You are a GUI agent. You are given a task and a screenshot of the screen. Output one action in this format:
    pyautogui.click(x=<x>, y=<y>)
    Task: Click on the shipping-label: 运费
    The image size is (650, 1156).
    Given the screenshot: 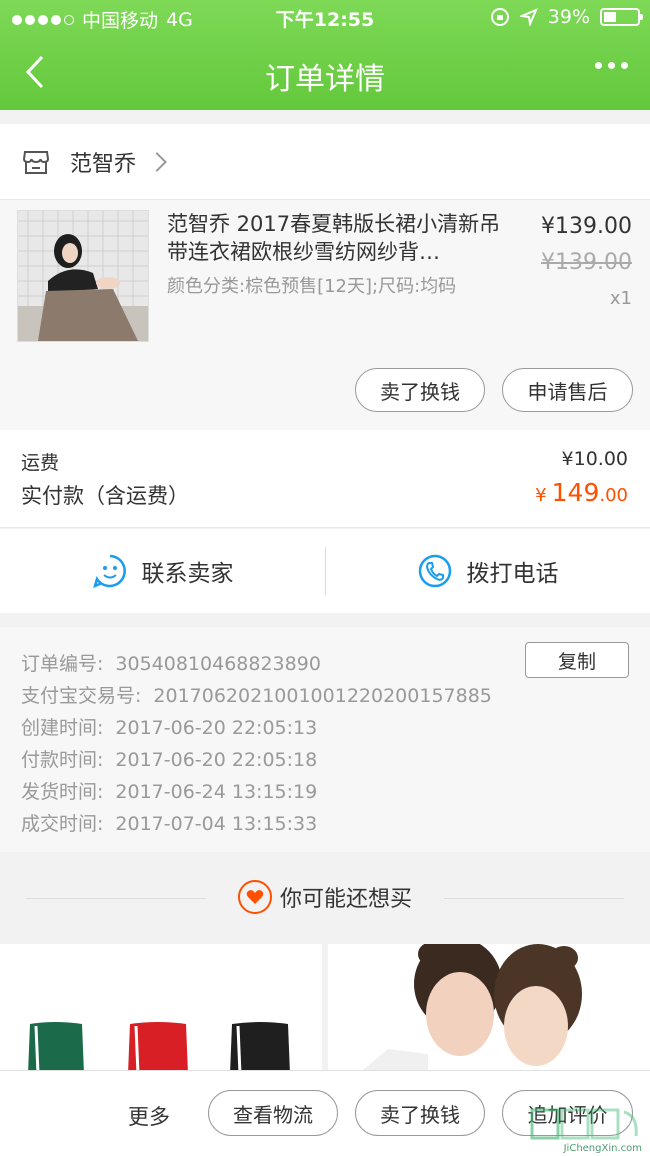 What is the action you would take?
    pyautogui.click(x=40, y=463)
    